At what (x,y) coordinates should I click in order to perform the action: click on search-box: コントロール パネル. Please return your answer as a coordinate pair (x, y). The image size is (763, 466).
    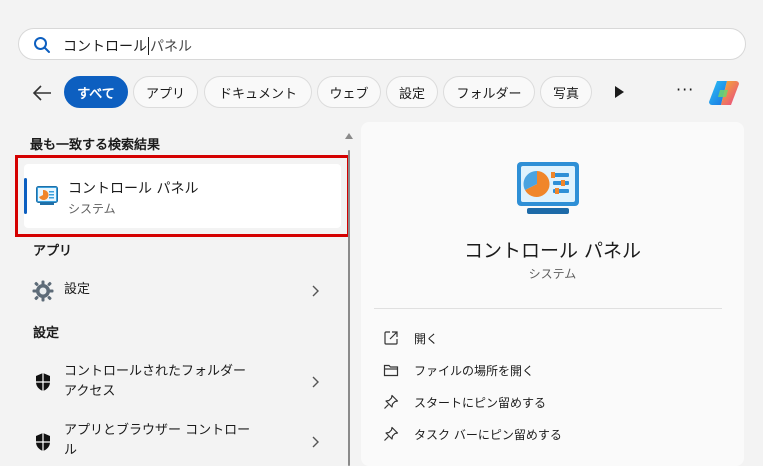
    Looking at the image, I should click on (382, 44).